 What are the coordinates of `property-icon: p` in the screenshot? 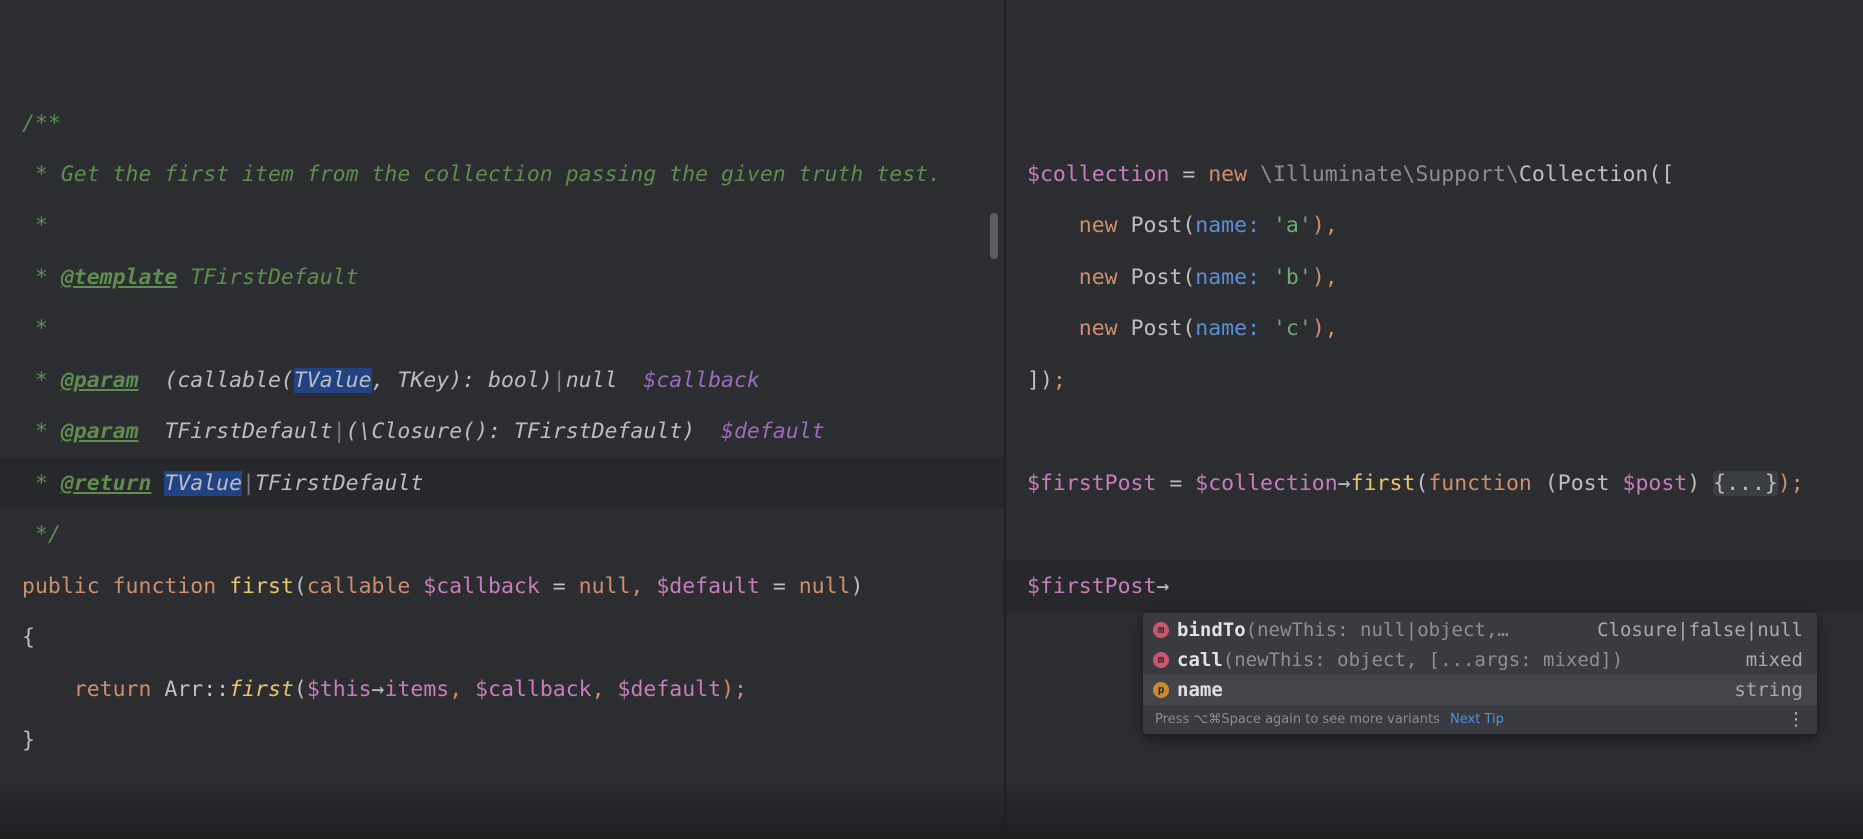 It's located at (1161, 690).